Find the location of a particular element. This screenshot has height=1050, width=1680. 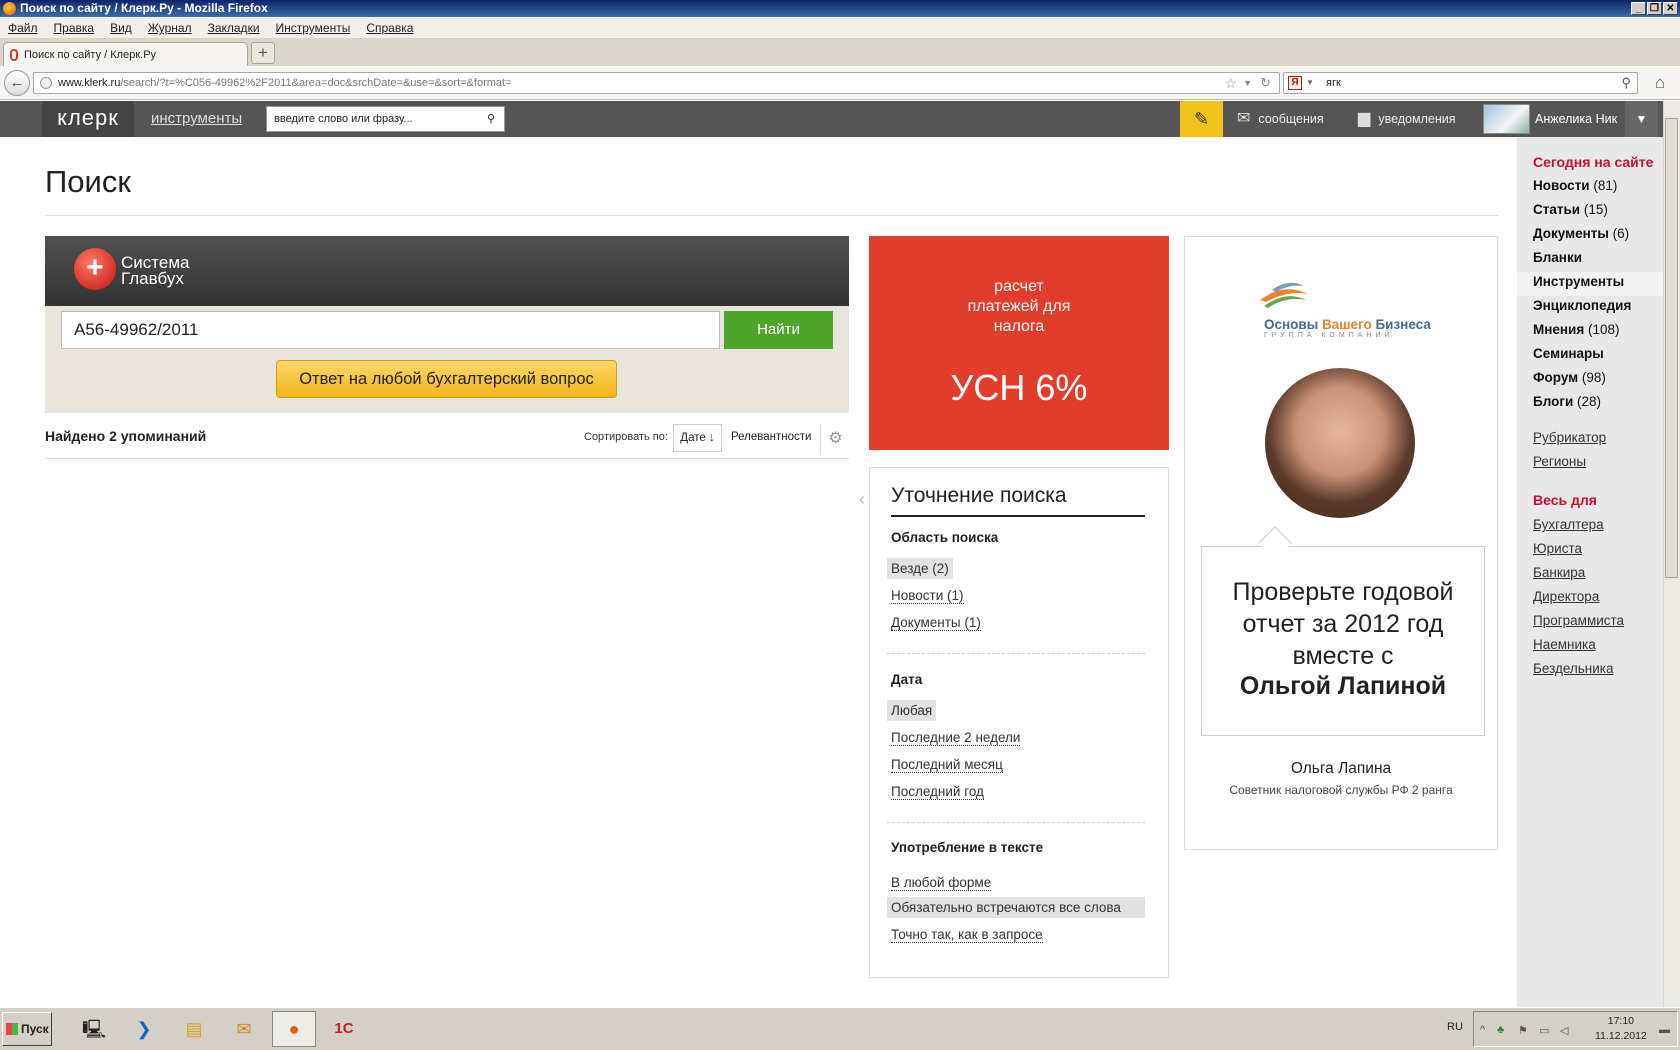

ask-question-button: Ответ на любой бухгалтерский вопрос is located at coordinates (446, 379).